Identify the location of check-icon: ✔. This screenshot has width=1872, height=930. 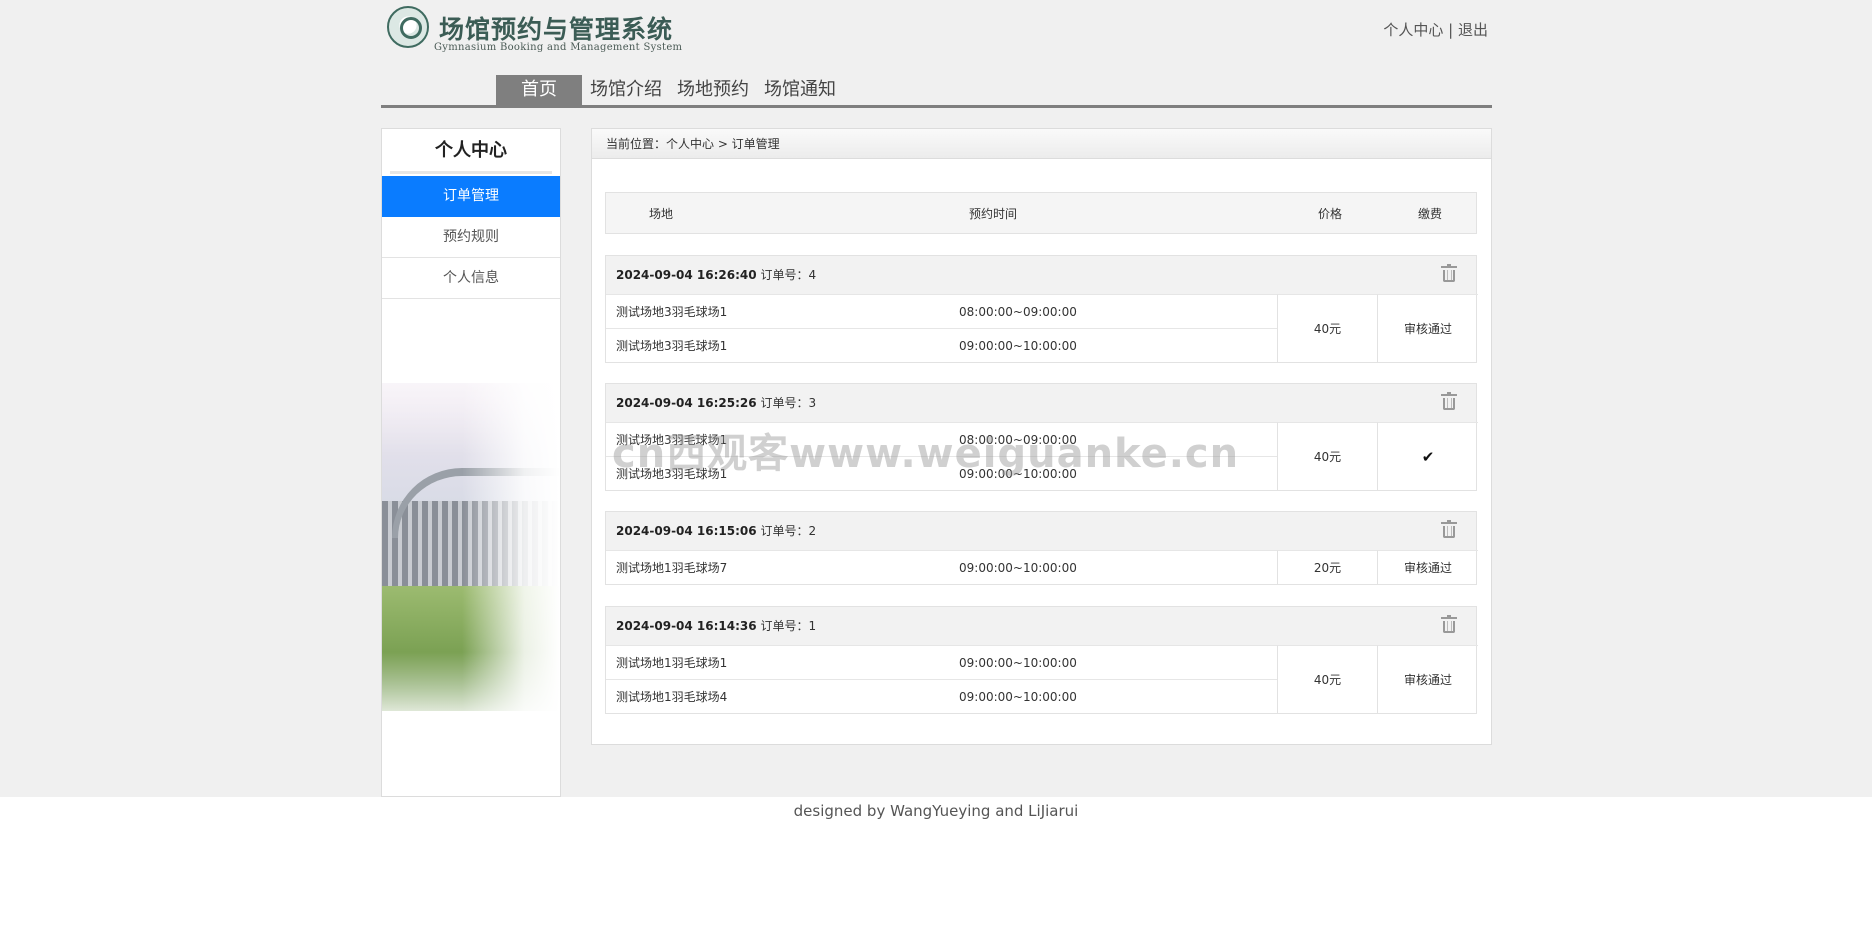
(1428, 456).